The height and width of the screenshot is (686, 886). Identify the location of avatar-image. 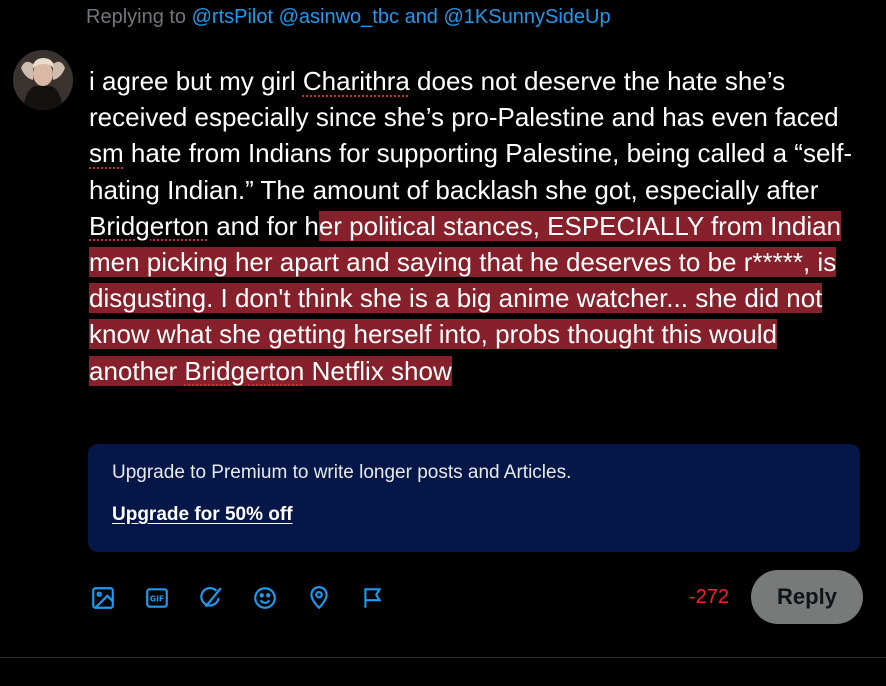
(43, 80).